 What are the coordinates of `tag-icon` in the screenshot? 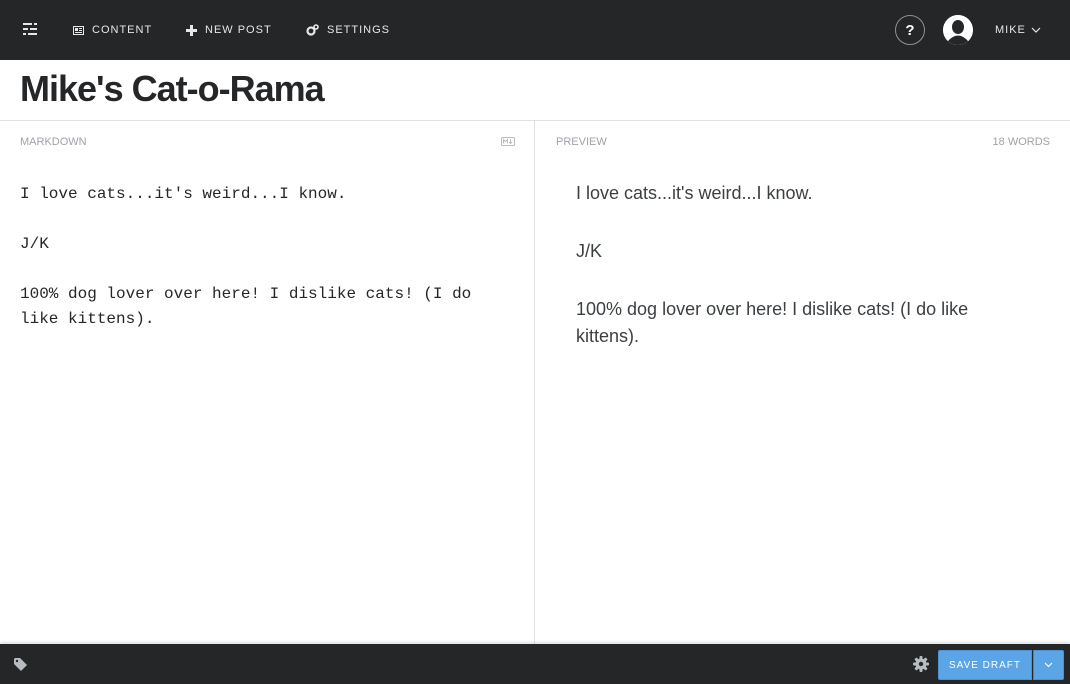 It's located at (20, 664).